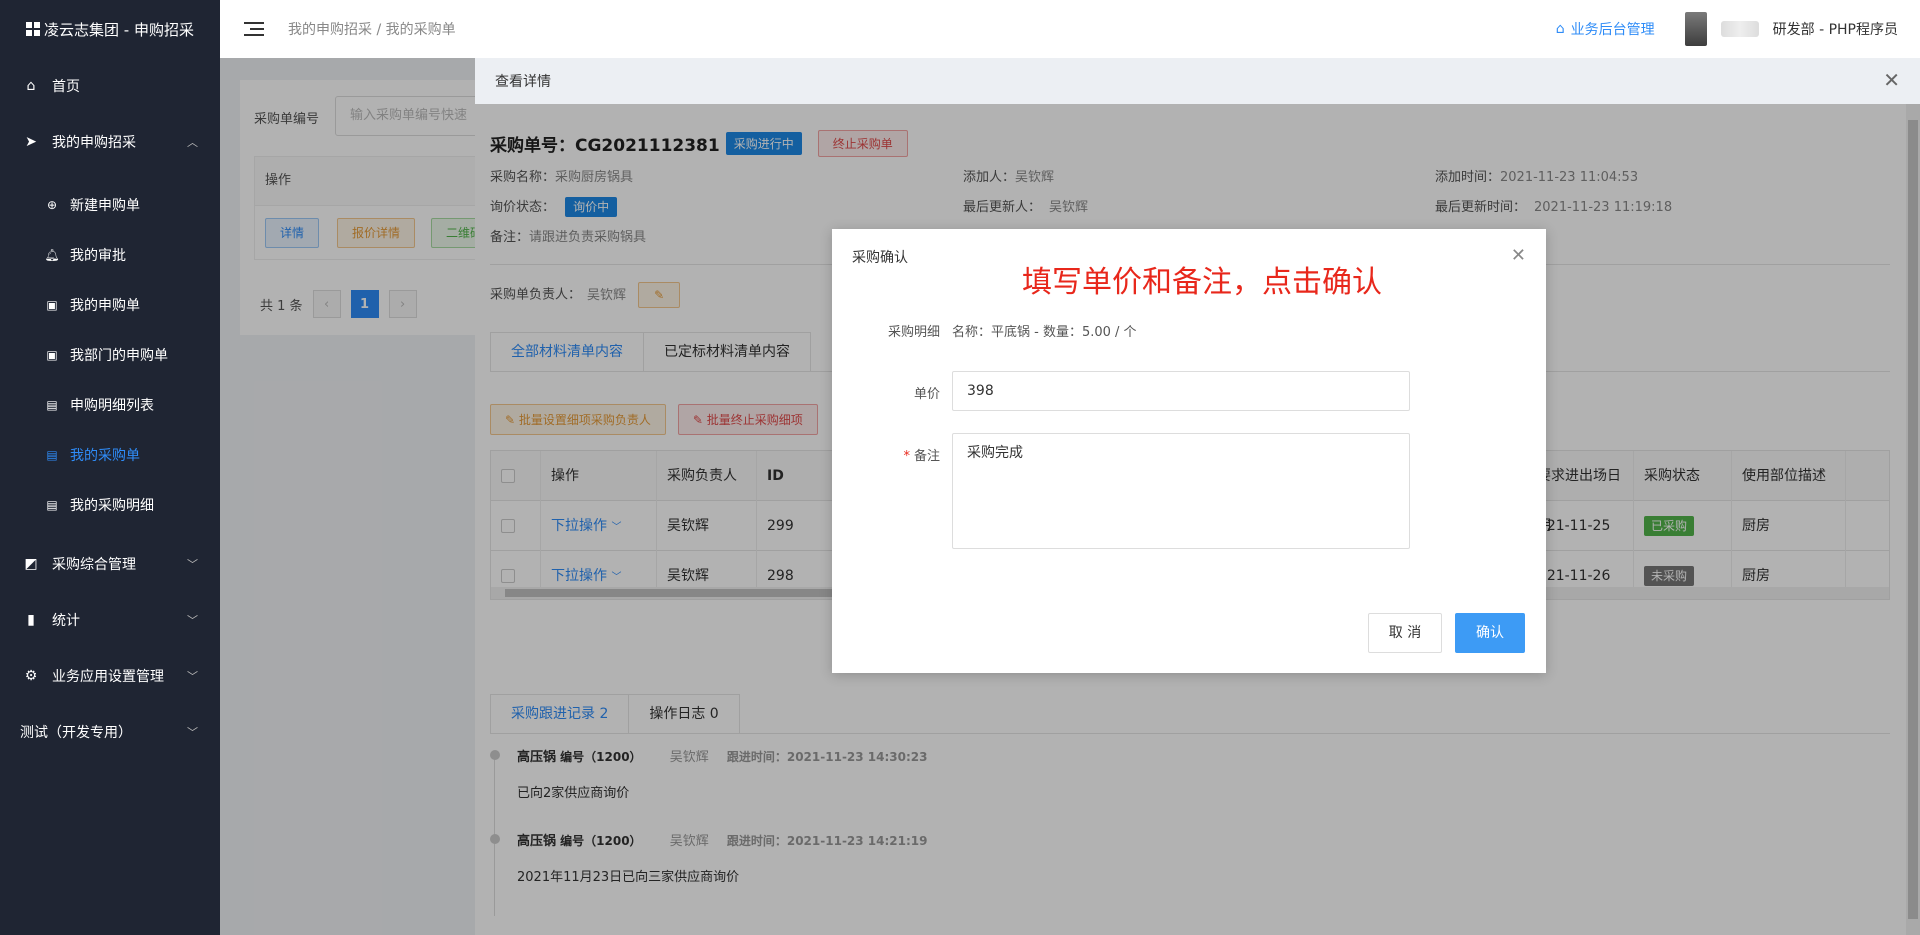 The width and height of the screenshot is (1920, 935). What do you see at coordinates (31, 620) in the screenshot?
I see `bar-chart-icon: ▮` at bounding box center [31, 620].